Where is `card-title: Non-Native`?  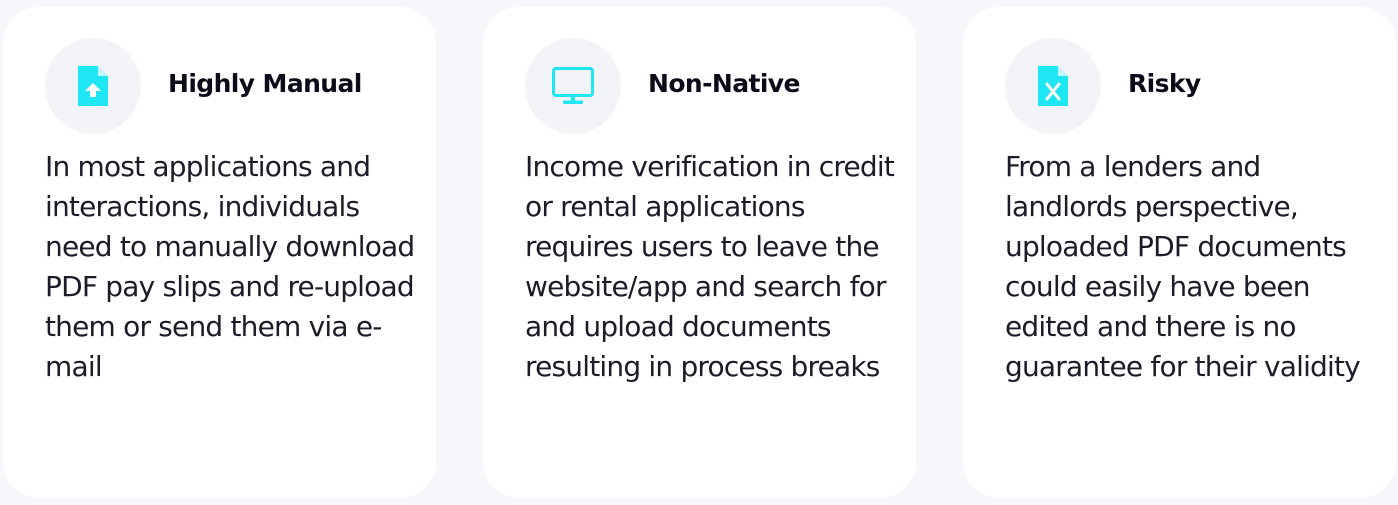 card-title: Non-Native is located at coordinates (724, 83).